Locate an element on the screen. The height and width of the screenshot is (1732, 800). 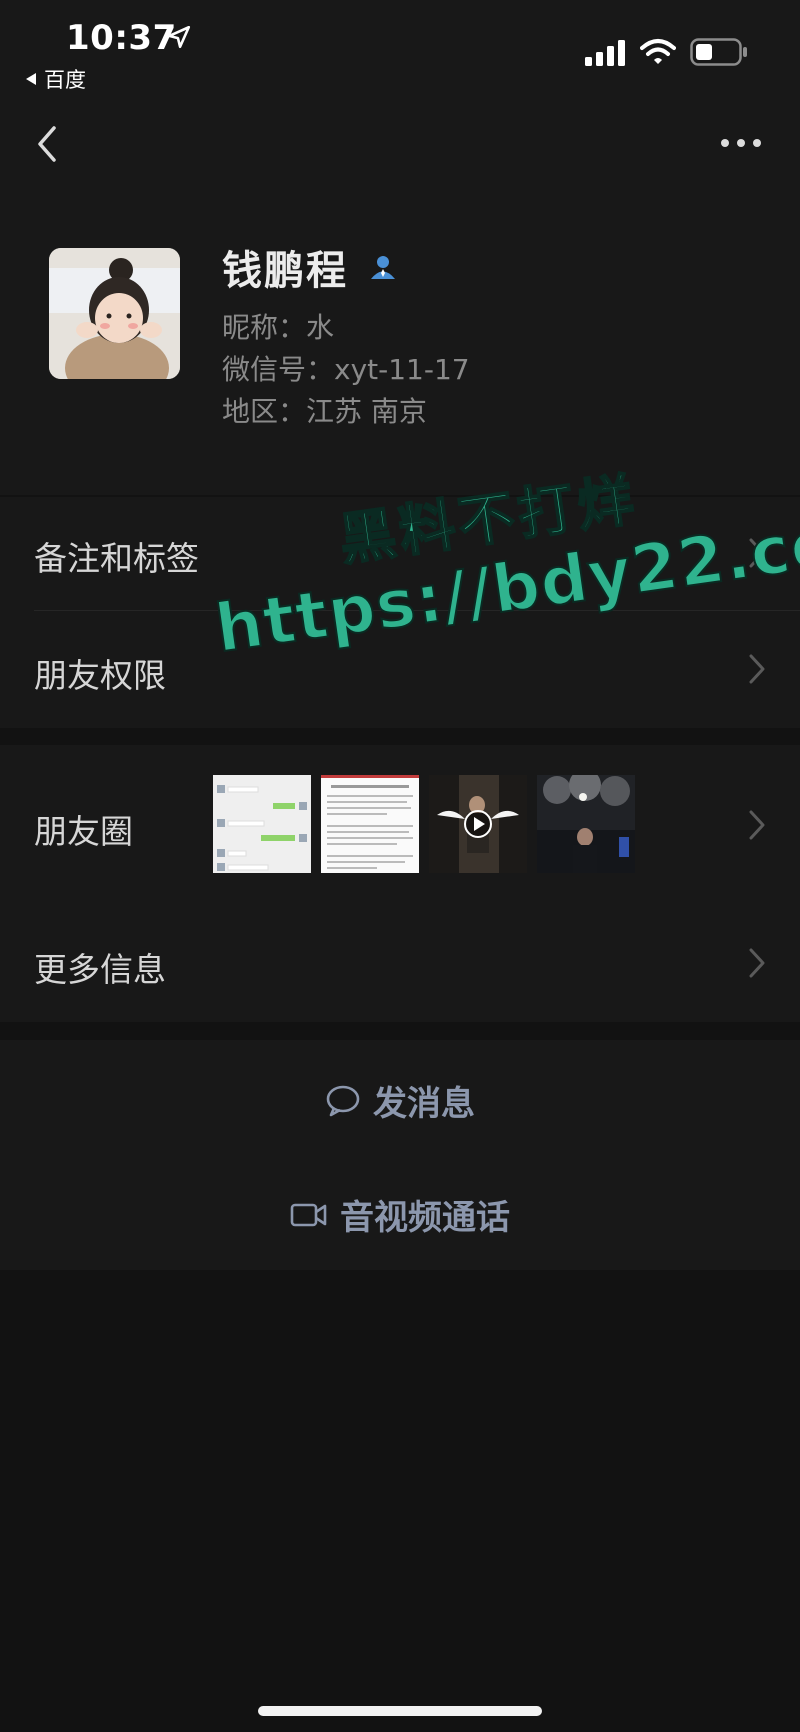
battery-icon is located at coordinates (718, 52).